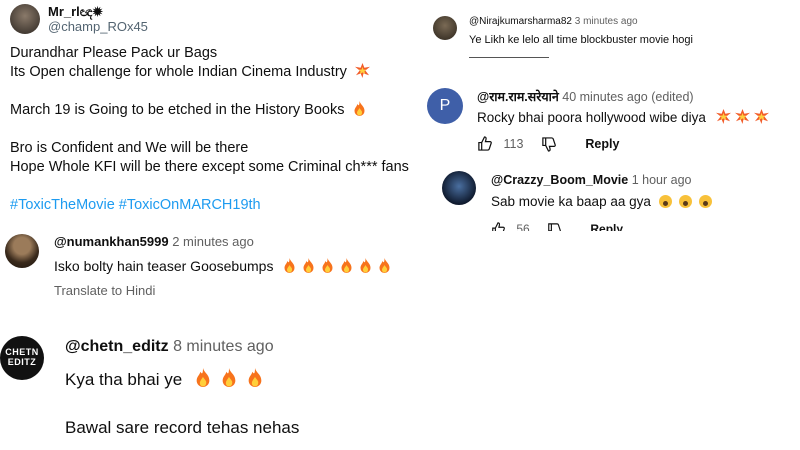 The height and width of the screenshot is (450, 800). I want to click on collision-emoji-group, so click(740, 117).